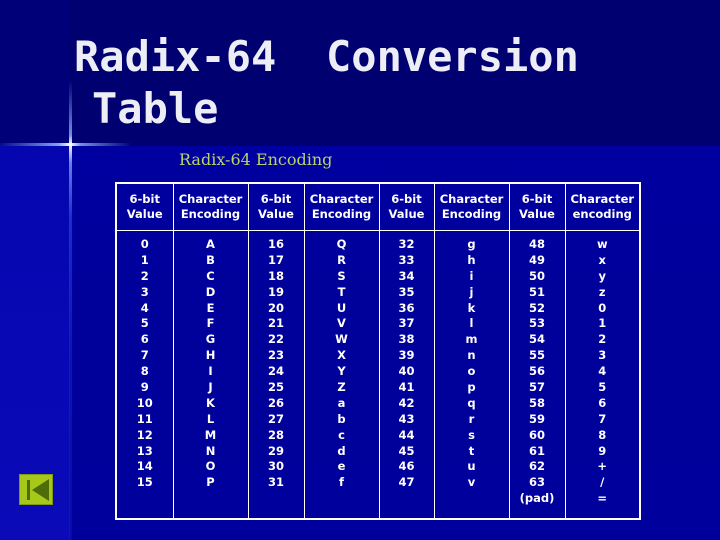  I want to click on value-column: 48 49 50 51 52 53 54 55 56 57 58 59 60 61 62 63 (pad), so click(537, 374).